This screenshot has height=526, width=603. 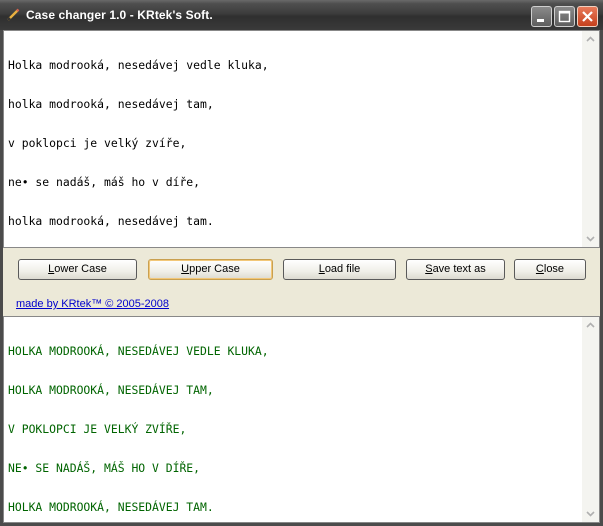 What do you see at coordinates (92, 304) in the screenshot?
I see `credit-link: made by KRtek™ © 2005-2008` at bounding box center [92, 304].